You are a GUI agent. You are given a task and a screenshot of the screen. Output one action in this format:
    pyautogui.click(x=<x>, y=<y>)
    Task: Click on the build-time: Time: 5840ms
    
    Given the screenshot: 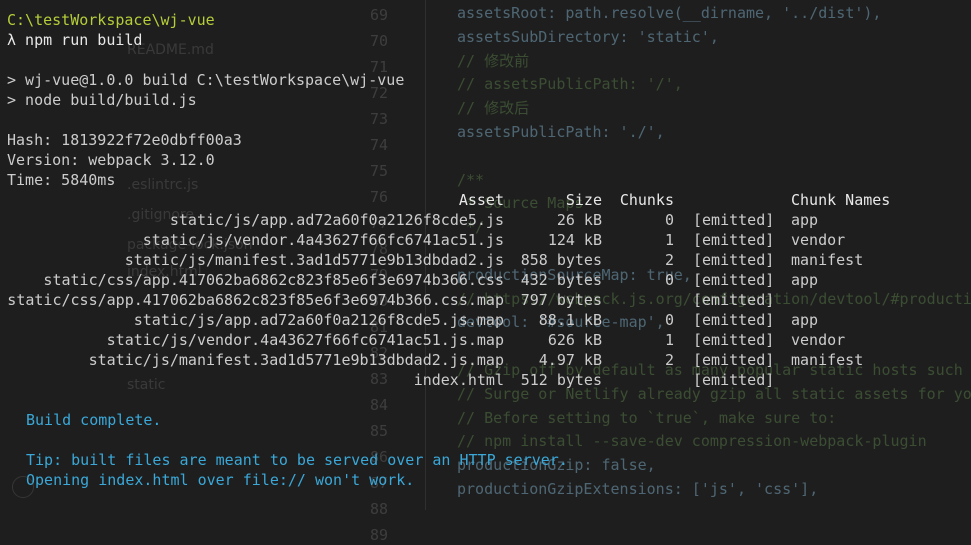 What is the action you would take?
    pyautogui.click(x=61, y=180)
    